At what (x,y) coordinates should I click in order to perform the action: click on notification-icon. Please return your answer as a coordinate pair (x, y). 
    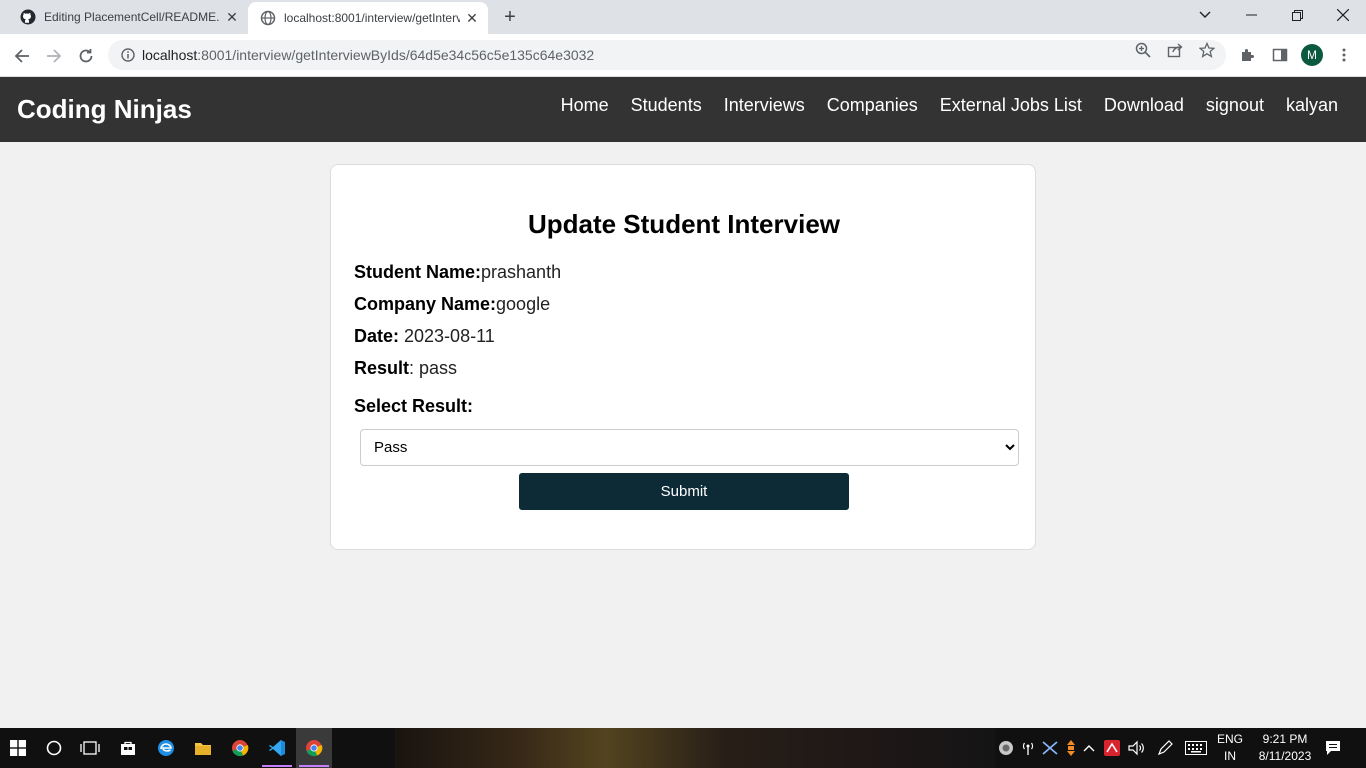
    Looking at the image, I should click on (1333, 748).